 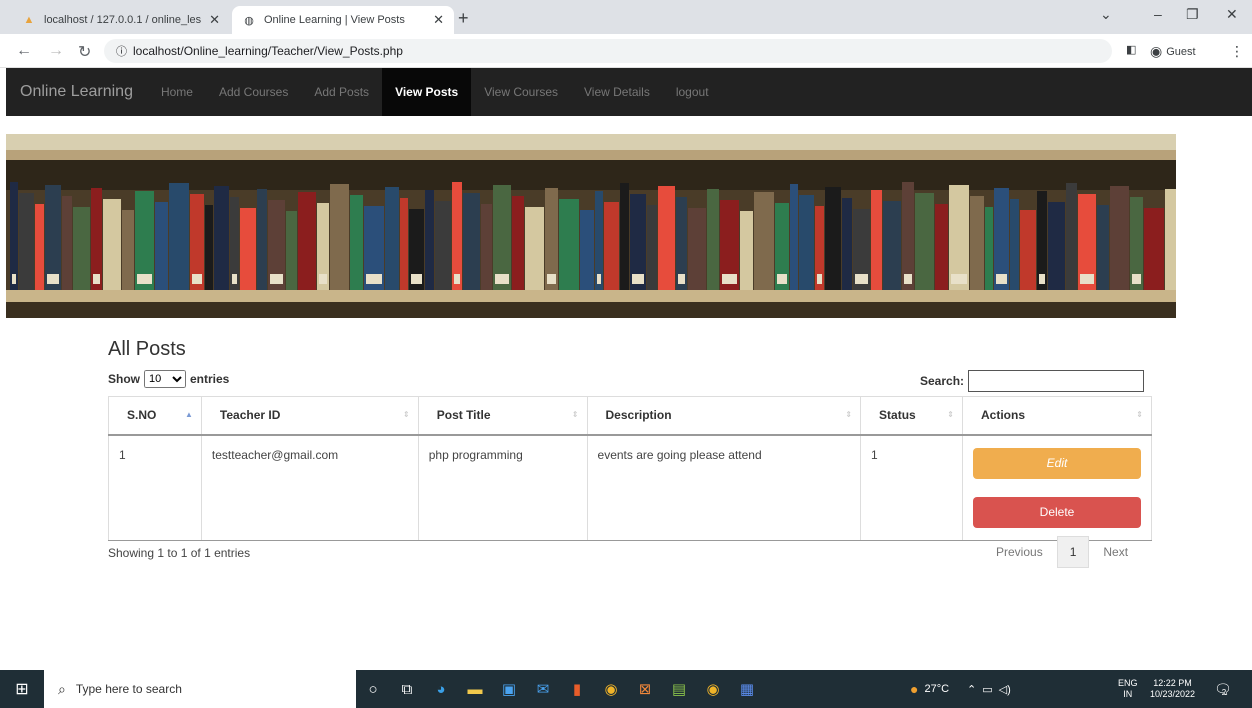 I want to click on page-button-current: 1, so click(x=1073, y=552).